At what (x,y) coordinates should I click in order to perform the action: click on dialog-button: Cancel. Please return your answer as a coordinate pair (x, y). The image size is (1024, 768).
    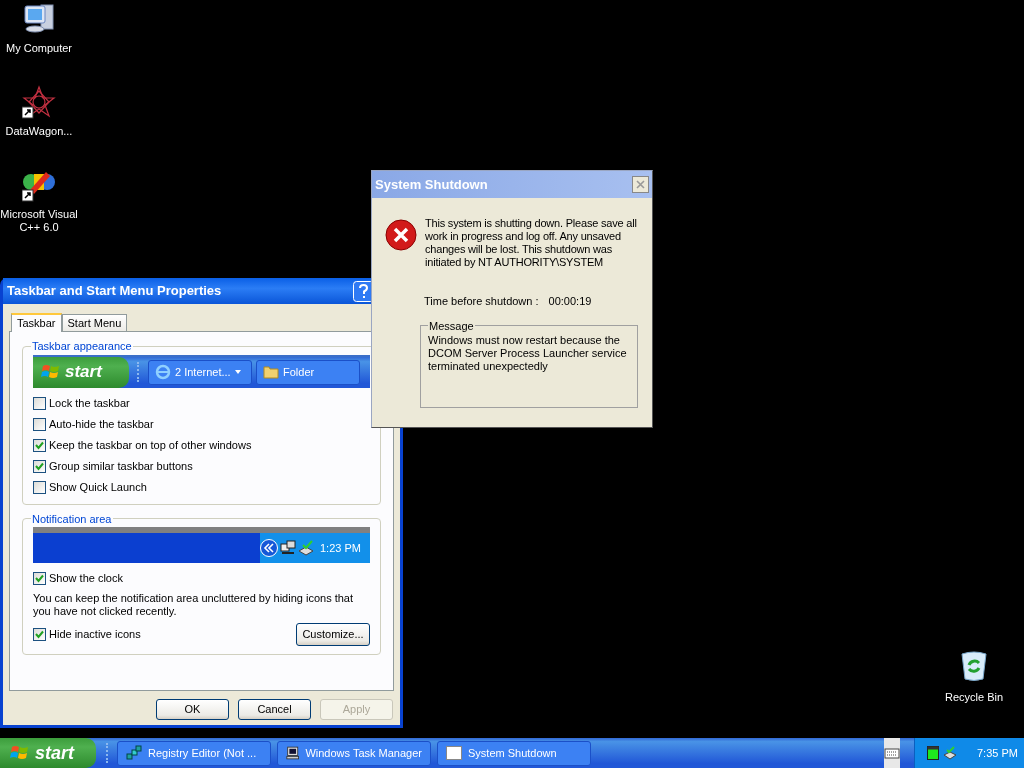
    Looking at the image, I should click on (274, 709).